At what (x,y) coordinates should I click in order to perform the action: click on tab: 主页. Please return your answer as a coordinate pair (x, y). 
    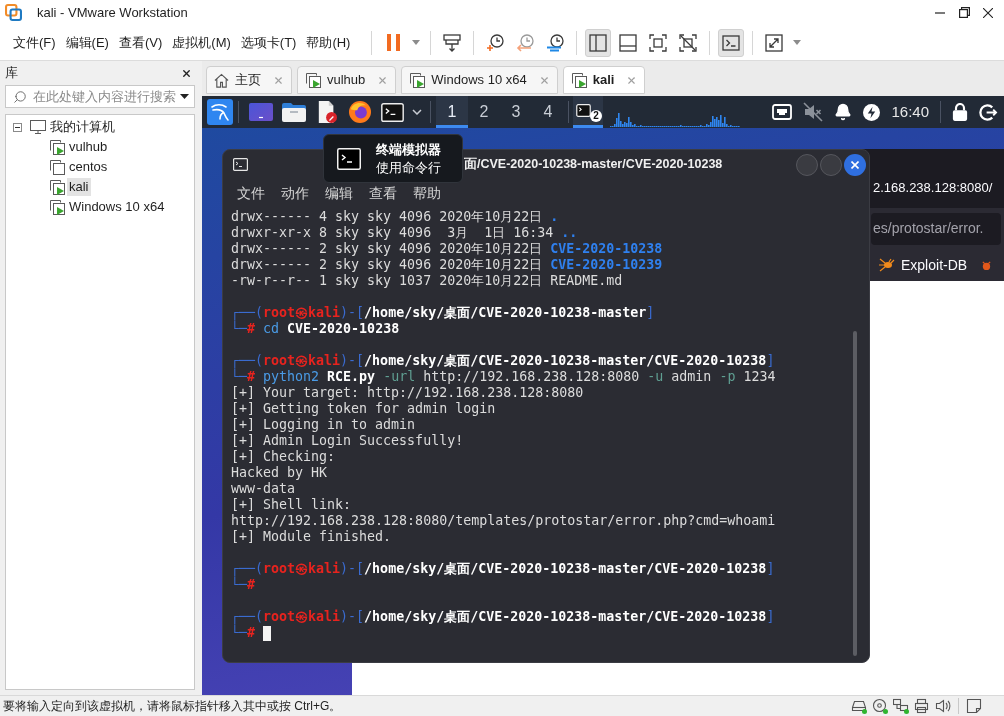
    Looking at the image, I should click on (249, 80).